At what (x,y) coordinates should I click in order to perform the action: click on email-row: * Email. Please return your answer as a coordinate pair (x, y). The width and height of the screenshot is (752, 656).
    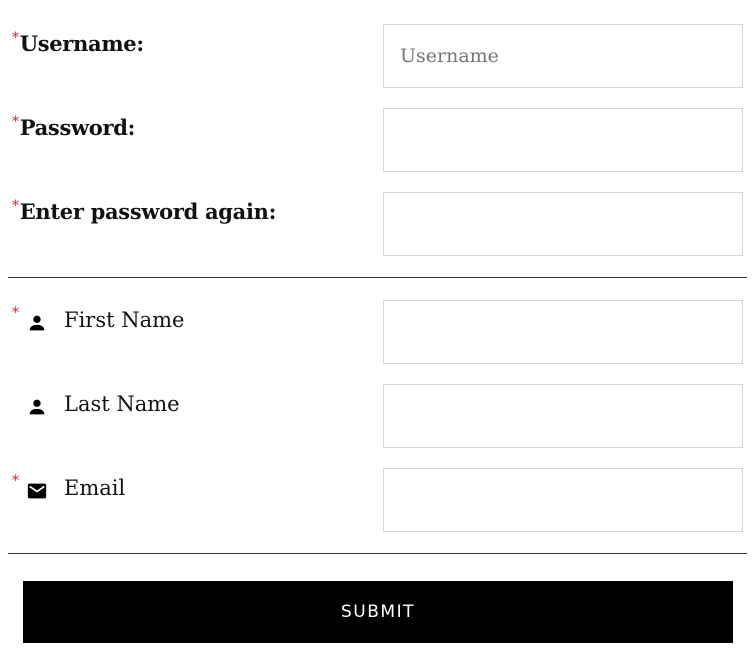
    Looking at the image, I should click on (376, 500).